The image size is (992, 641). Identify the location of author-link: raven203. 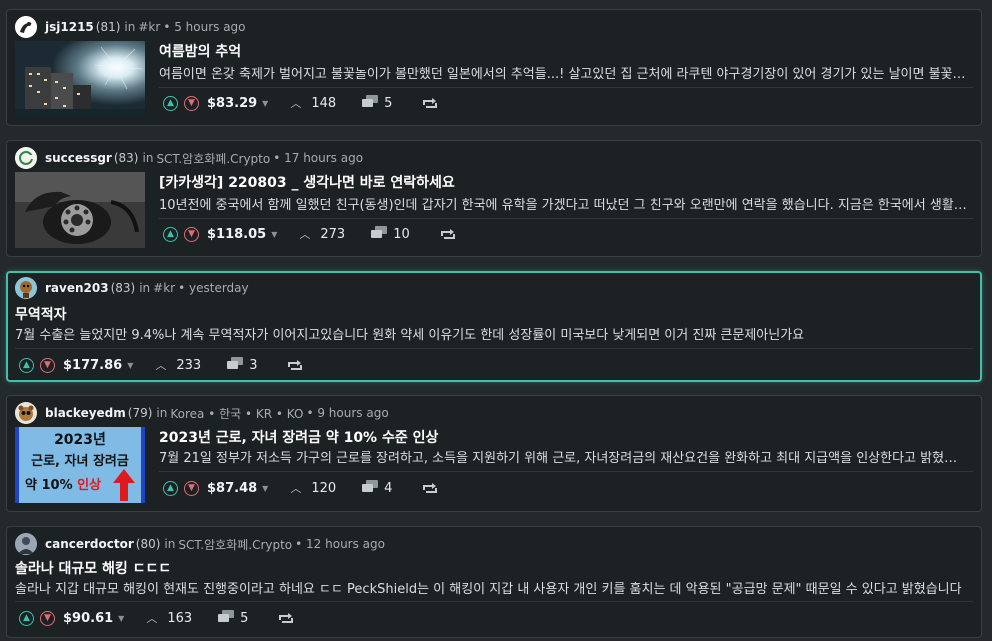
(77, 288).